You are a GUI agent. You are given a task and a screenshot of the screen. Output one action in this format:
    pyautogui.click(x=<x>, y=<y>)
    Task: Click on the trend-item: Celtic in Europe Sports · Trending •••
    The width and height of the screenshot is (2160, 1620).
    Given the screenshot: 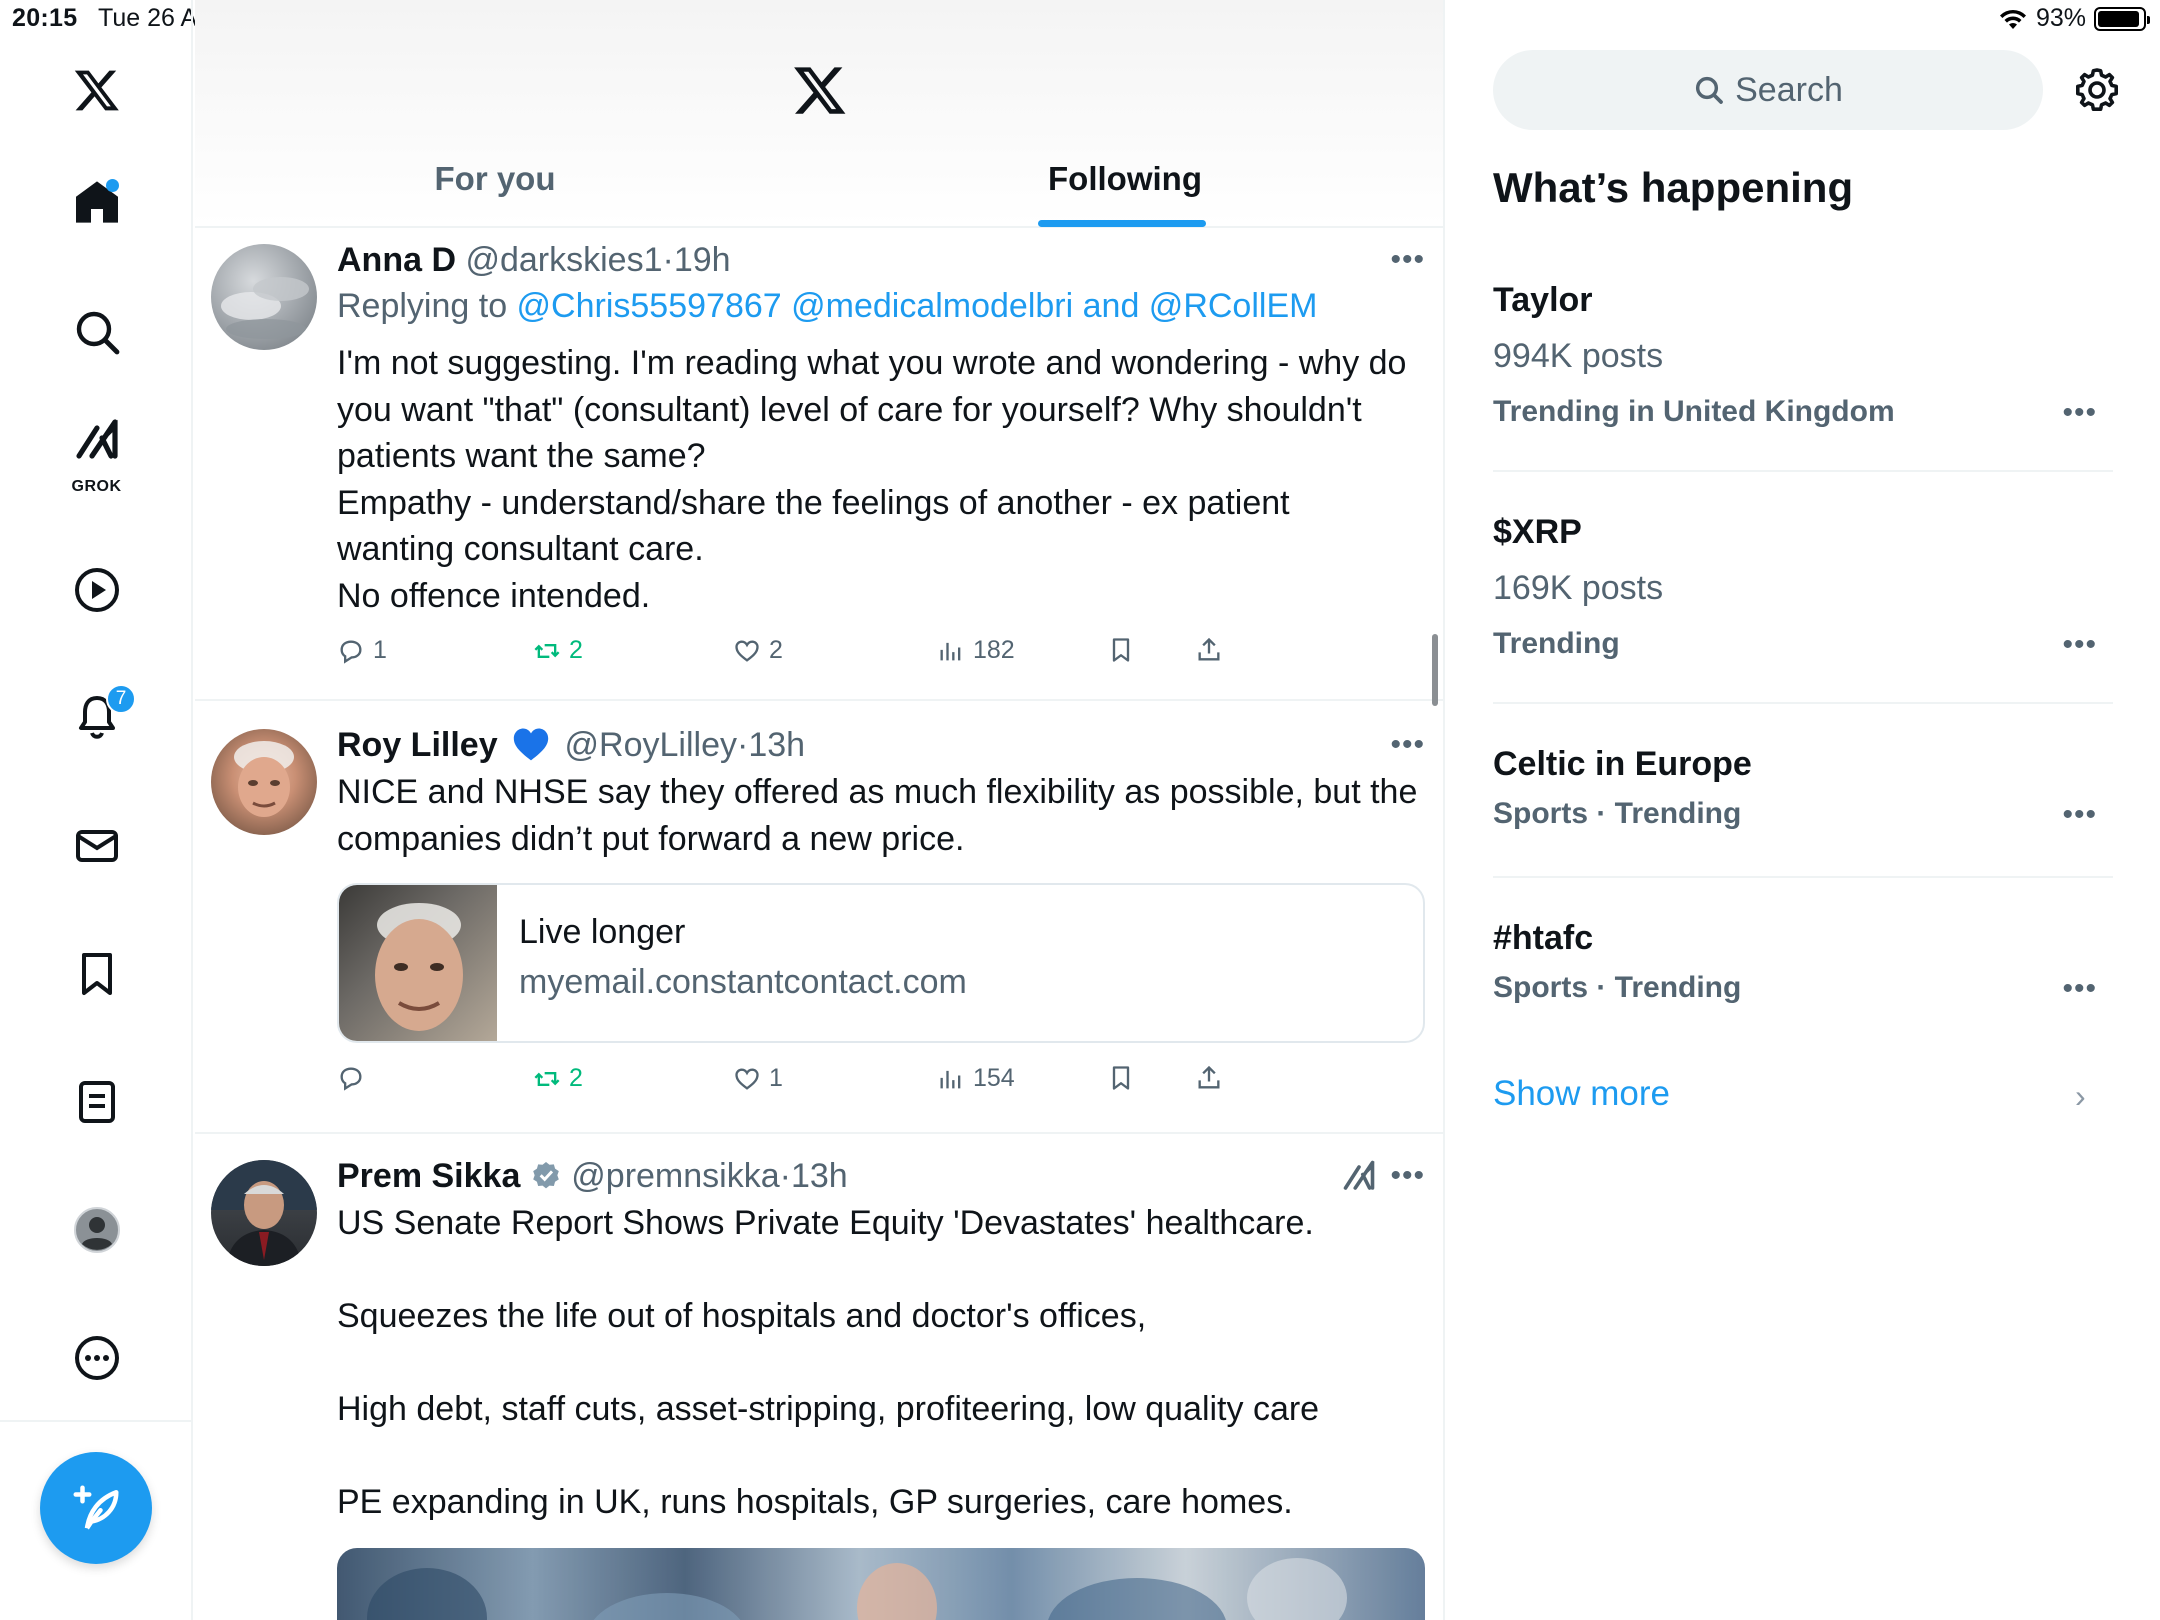 What is the action you would take?
    pyautogui.click(x=1803, y=810)
    